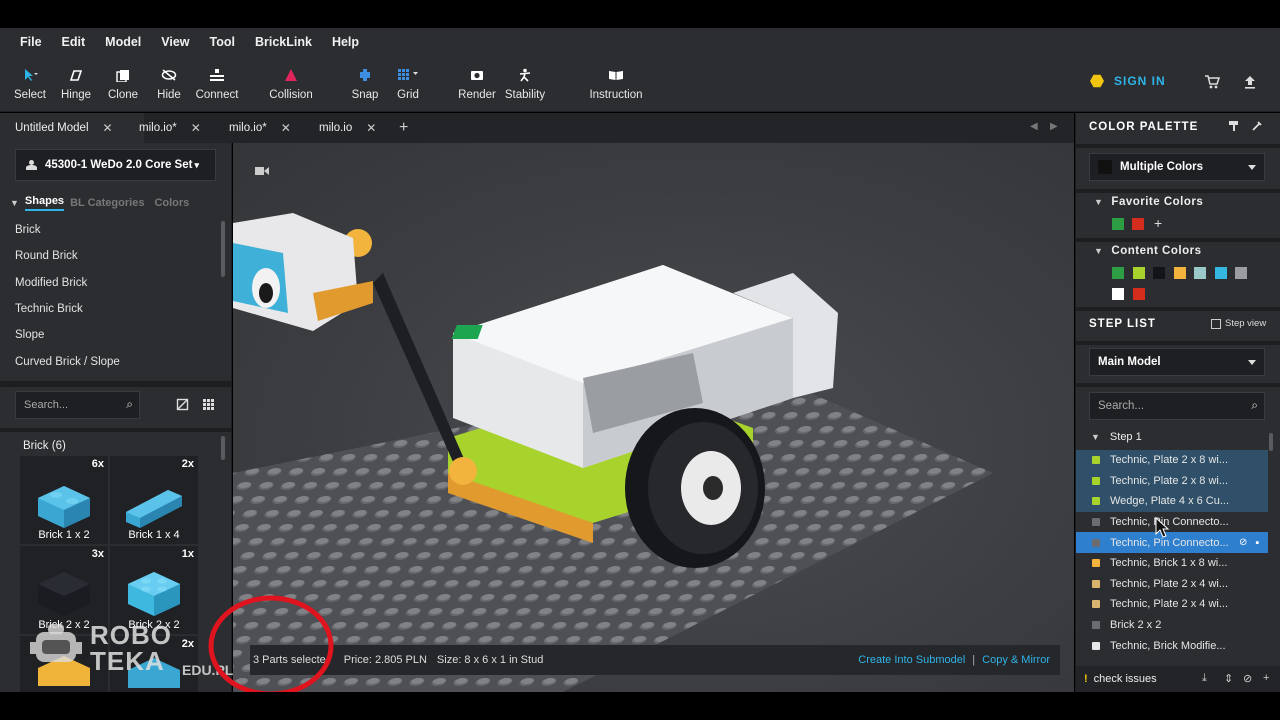 Image resolution: width=1280 pixels, height=720 pixels. I want to click on menu-file: File, so click(31, 42).